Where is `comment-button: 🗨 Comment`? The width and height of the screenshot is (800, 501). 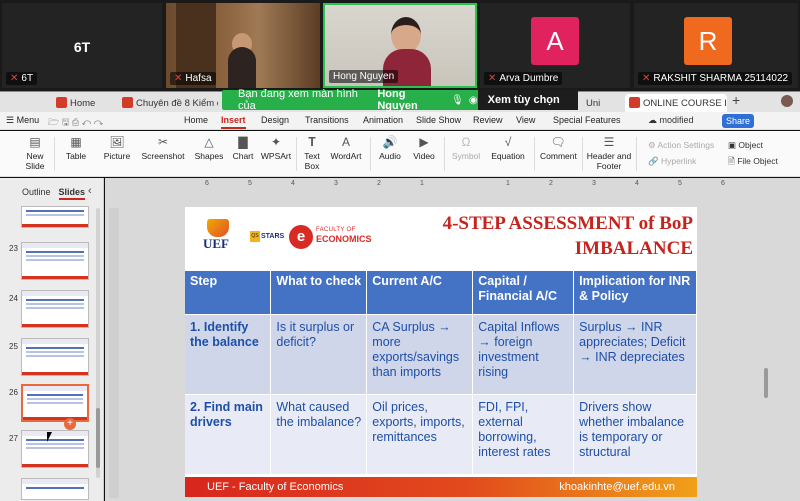
comment-button: 🗨 Comment is located at coordinates (558, 148).